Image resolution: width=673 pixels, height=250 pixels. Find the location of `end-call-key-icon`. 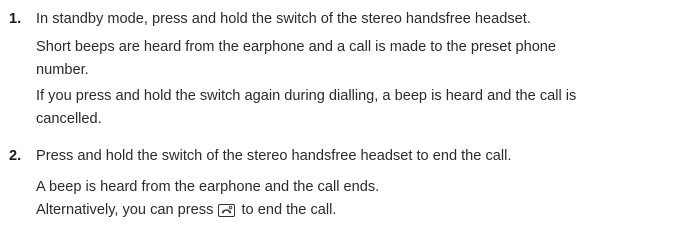

end-call-key-icon is located at coordinates (227, 209).